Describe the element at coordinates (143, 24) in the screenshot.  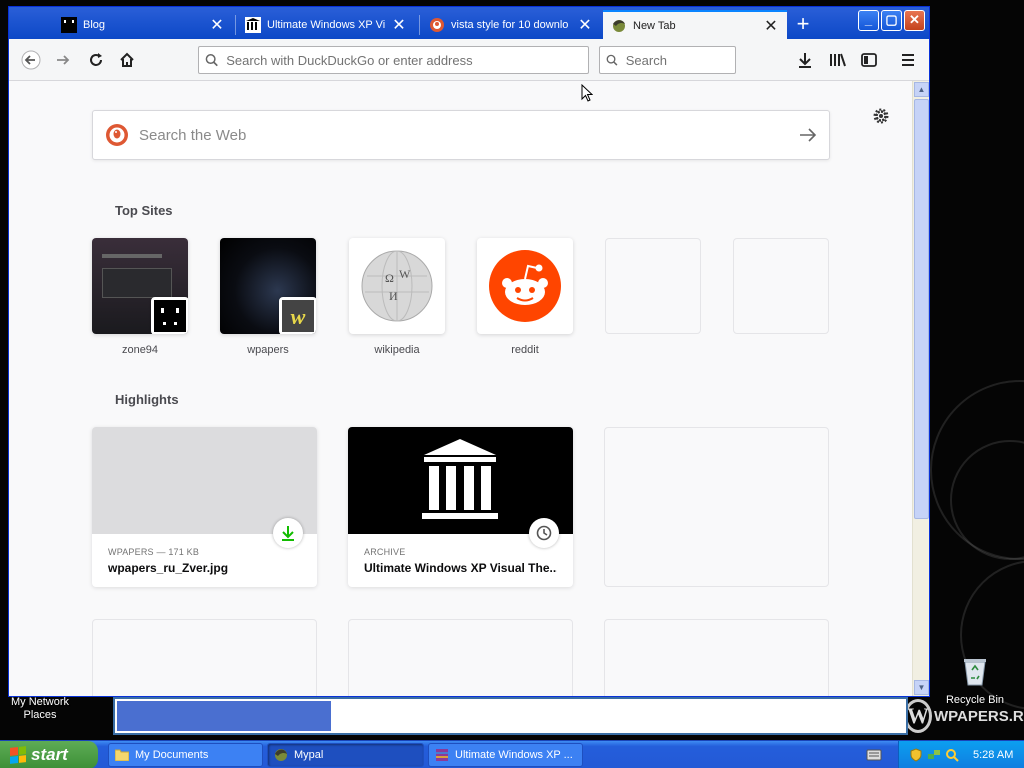
I see `tab-blog: Blog ✕` at that location.